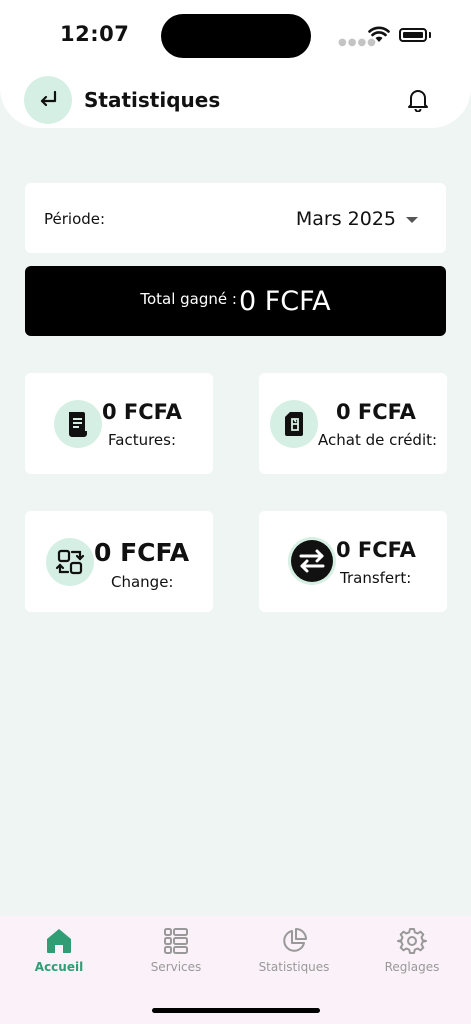 This screenshot has width=471, height=1024. What do you see at coordinates (176, 956) in the screenshot?
I see `tab-services: Services` at bounding box center [176, 956].